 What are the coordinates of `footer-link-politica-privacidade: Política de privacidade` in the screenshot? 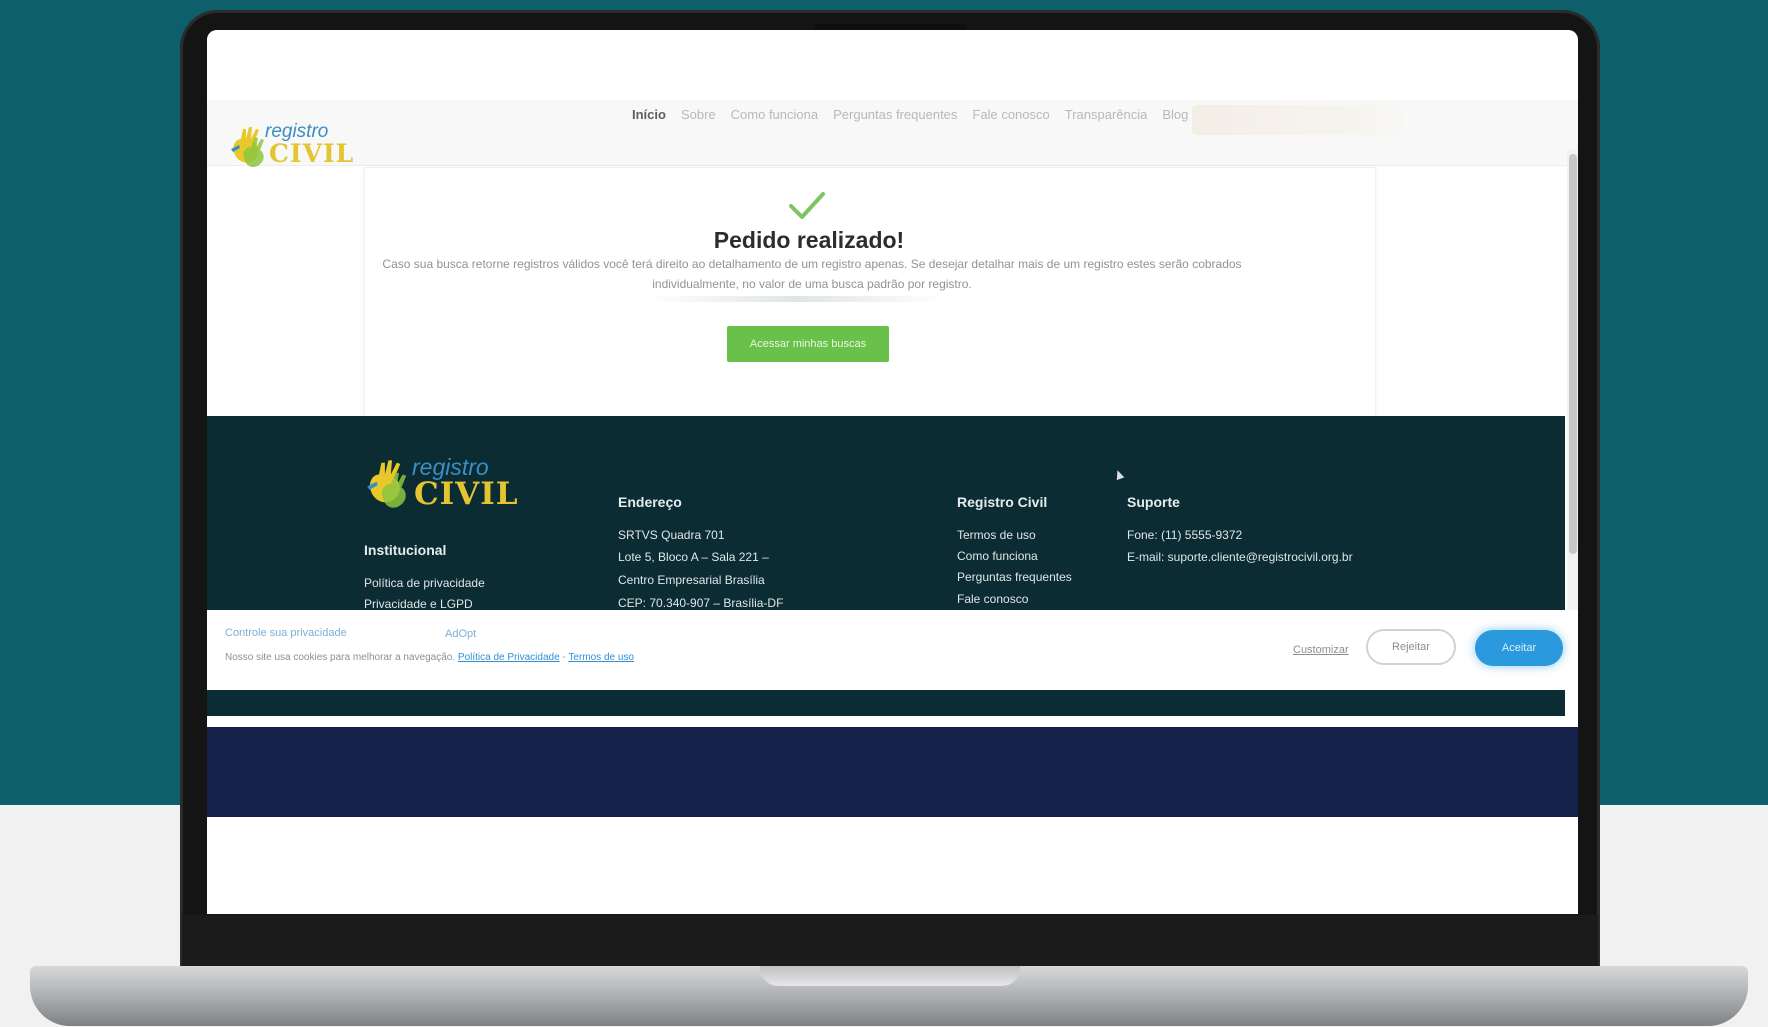 It's located at (424, 583).